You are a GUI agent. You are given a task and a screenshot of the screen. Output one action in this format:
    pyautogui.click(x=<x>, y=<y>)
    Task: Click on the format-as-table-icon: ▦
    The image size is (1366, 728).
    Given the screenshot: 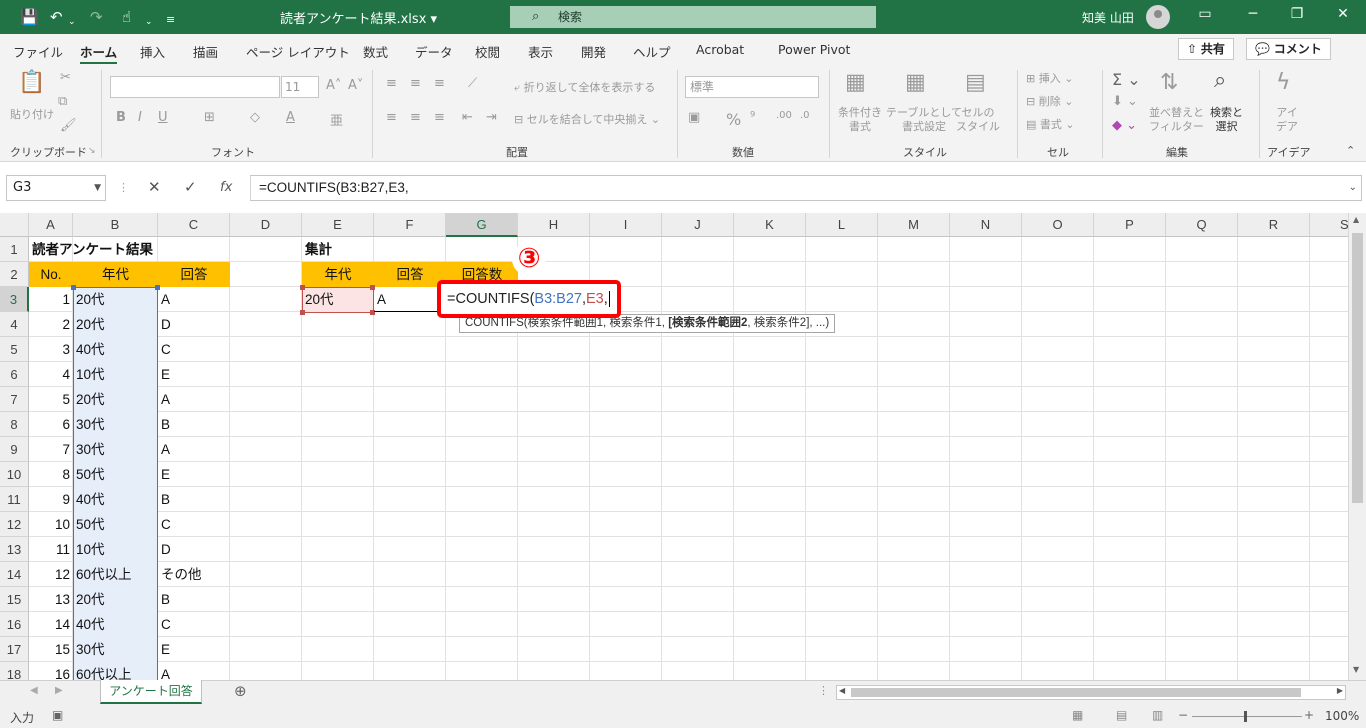 What is the action you would take?
    pyautogui.click(x=915, y=82)
    